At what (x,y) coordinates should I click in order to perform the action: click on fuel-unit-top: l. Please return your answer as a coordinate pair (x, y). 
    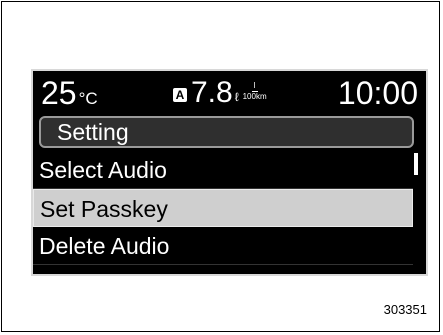
    Looking at the image, I should click on (254, 86).